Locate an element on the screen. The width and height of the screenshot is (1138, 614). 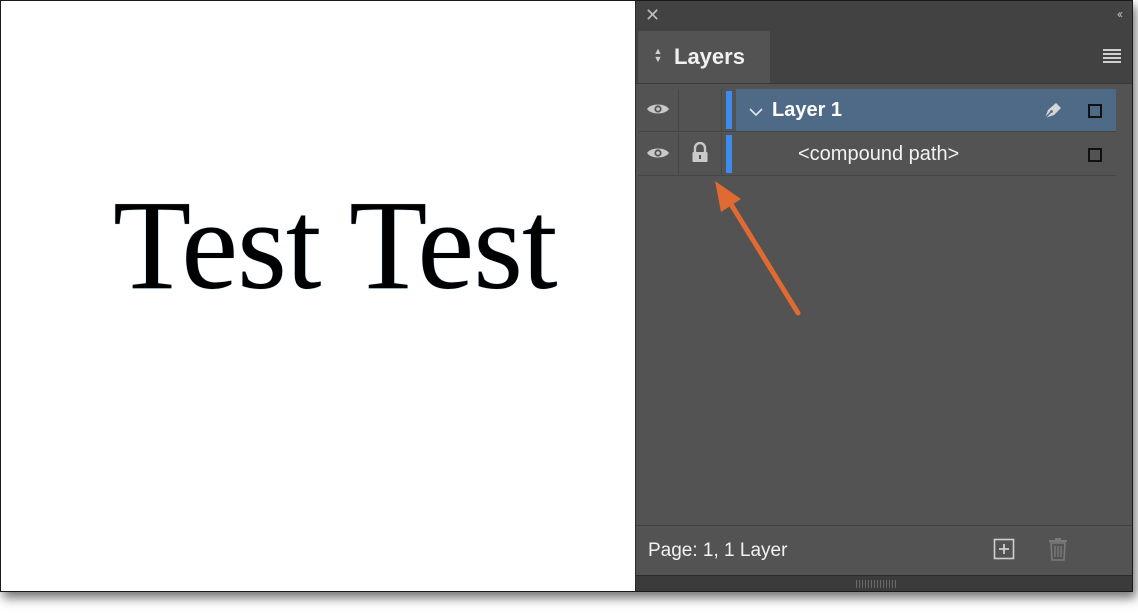
pen-icon is located at coordinates (1052, 111).